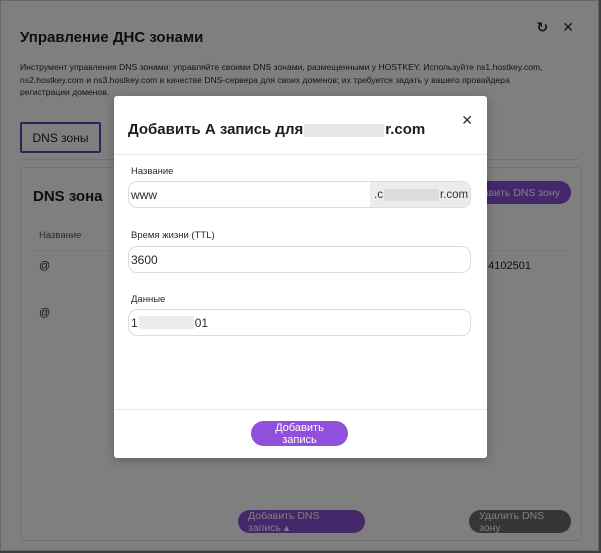  Describe the element at coordinates (152, 171) in the screenshot. I see `name-label: Название` at that location.